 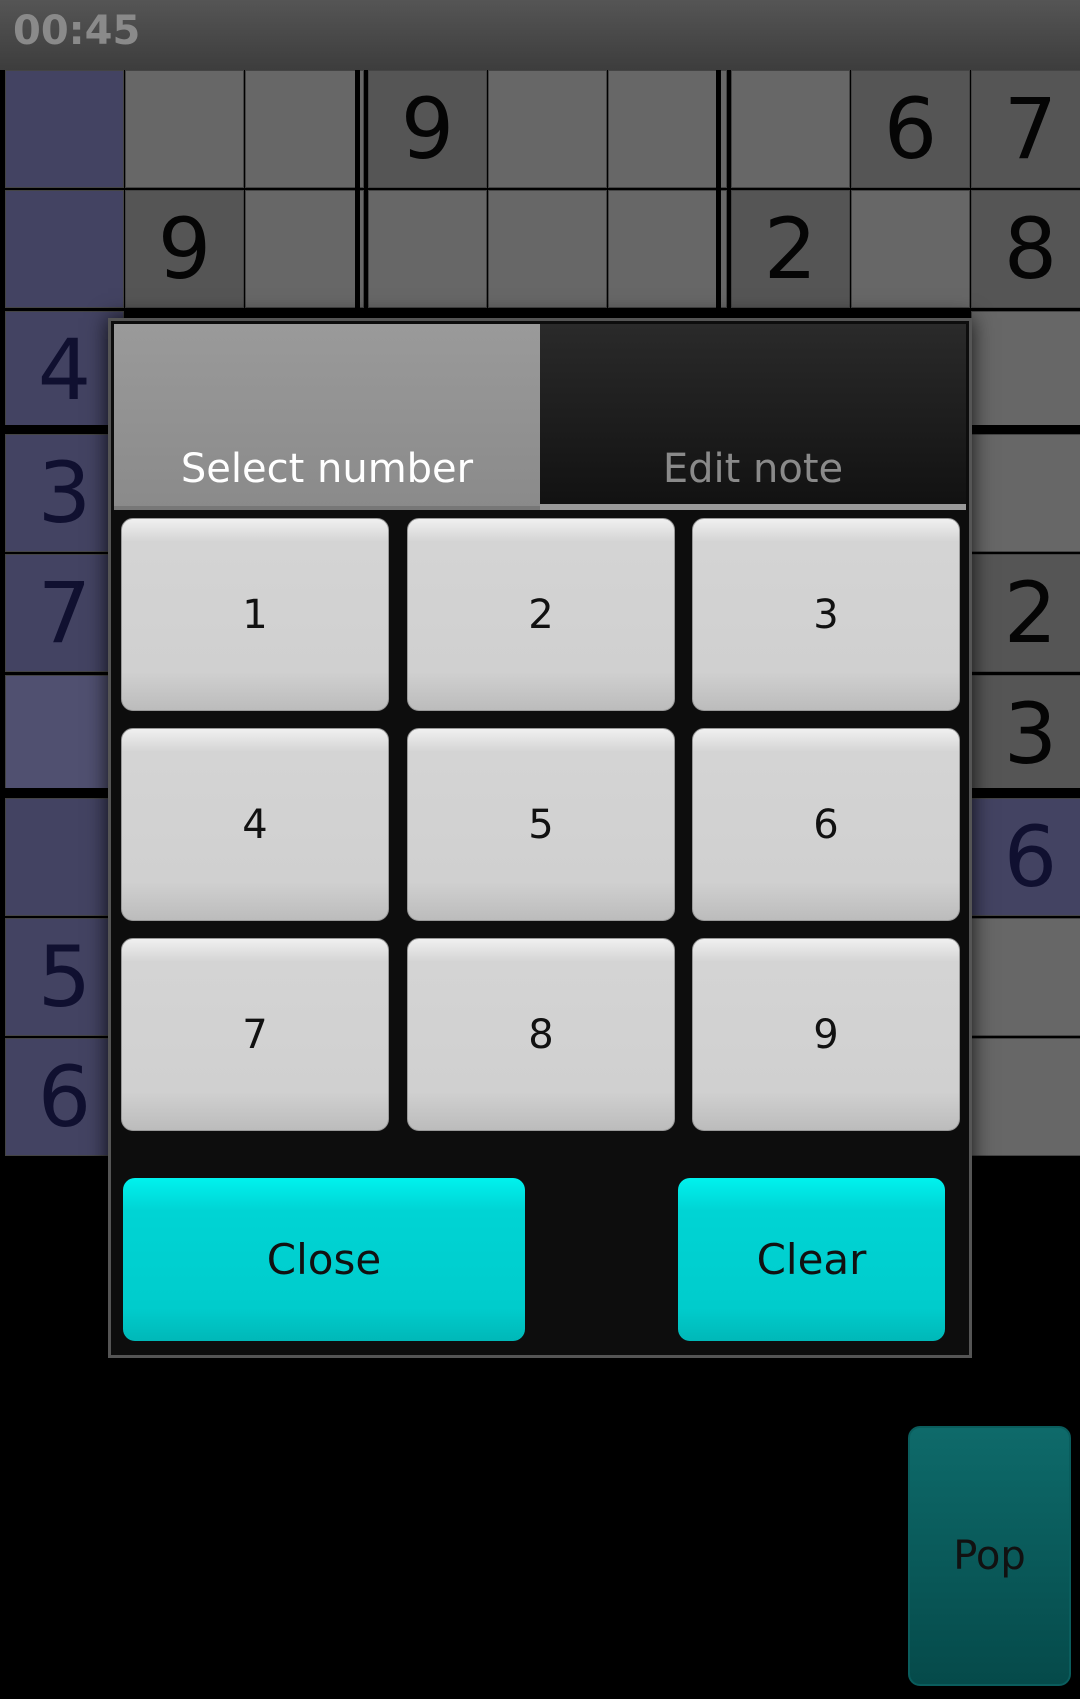 I want to click on number-button-6: 6, so click(x=826, y=824).